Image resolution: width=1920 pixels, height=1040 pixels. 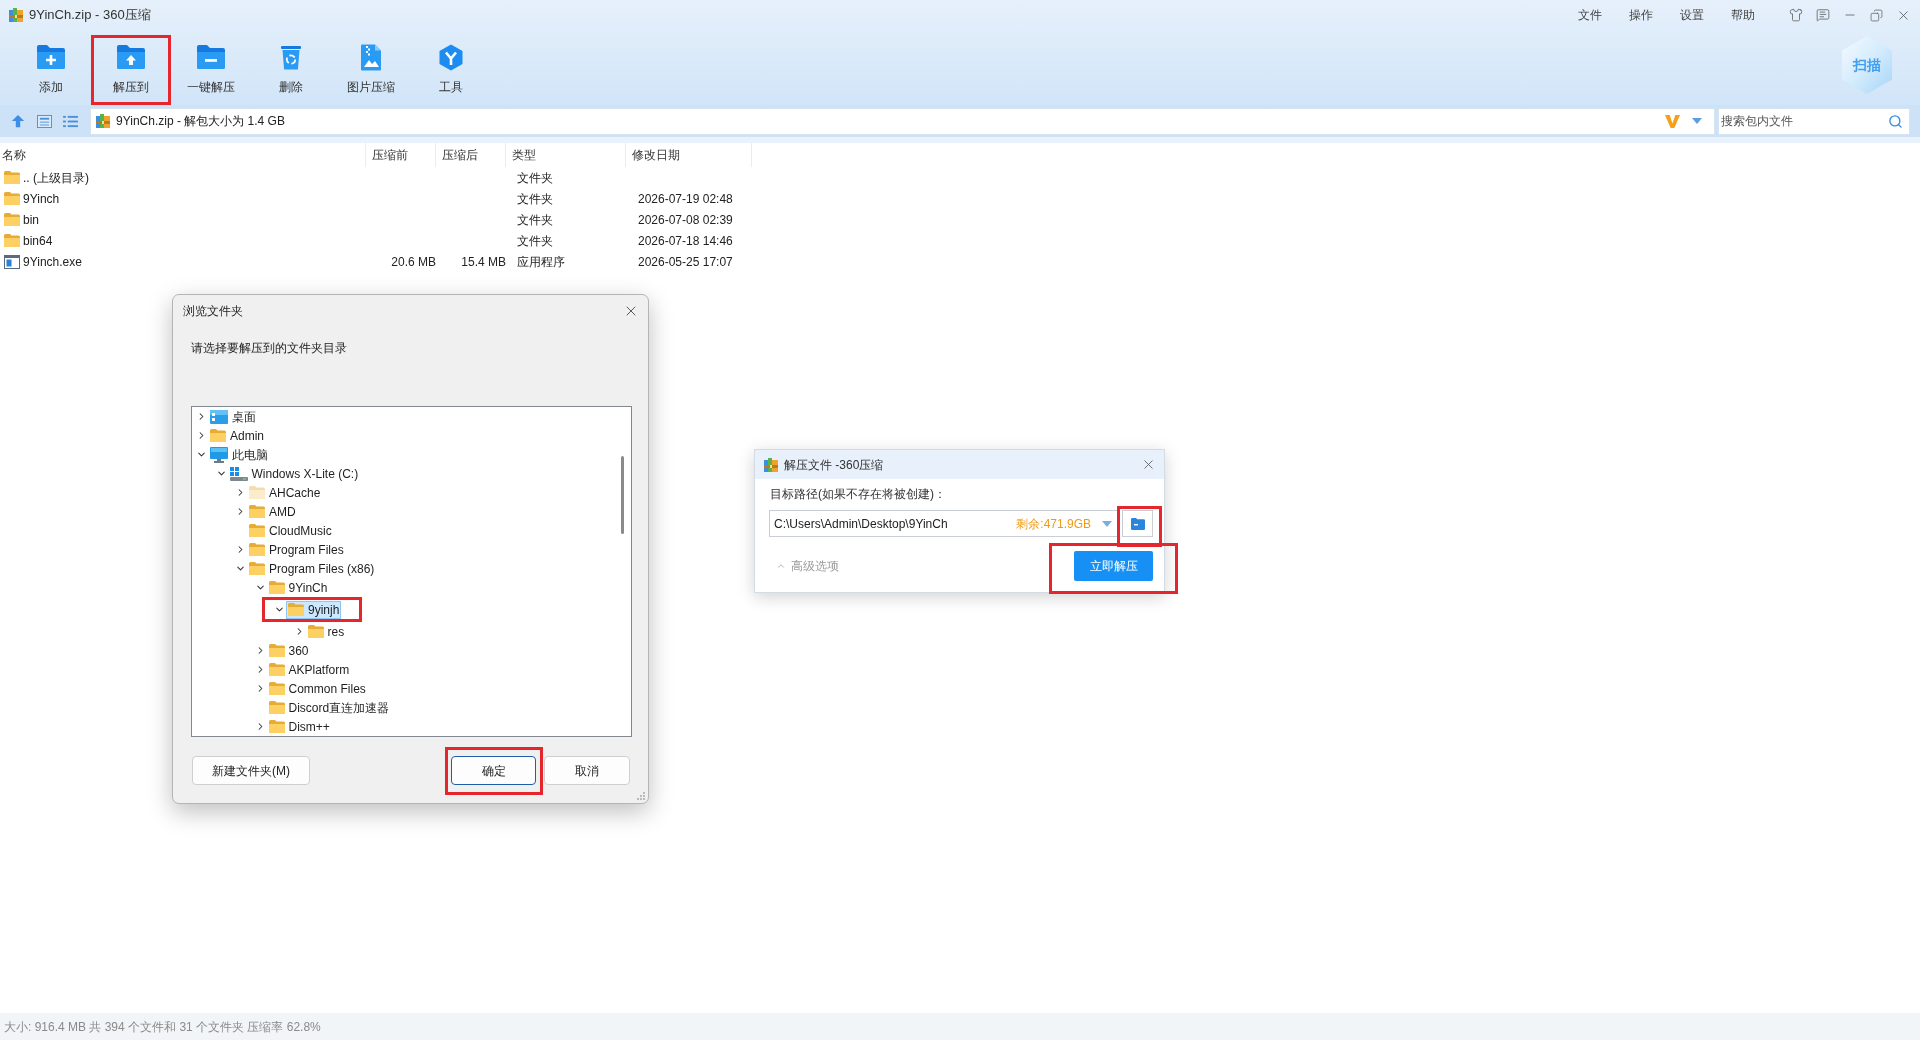 What do you see at coordinates (269, 348) in the screenshot?
I see `dialog-prompt: 请选择要解压到的文件夹目录` at bounding box center [269, 348].